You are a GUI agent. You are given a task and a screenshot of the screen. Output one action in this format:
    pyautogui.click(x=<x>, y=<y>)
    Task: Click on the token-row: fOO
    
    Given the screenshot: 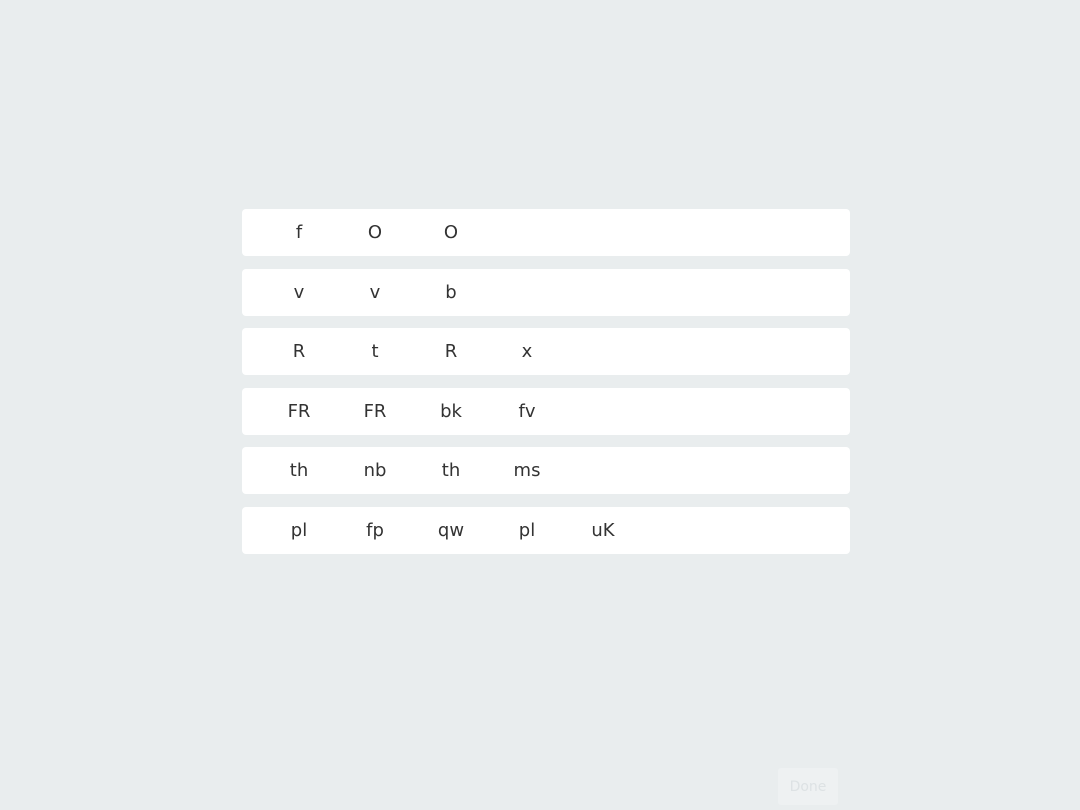 What is the action you would take?
    pyautogui.click(x=546, y=232)
    